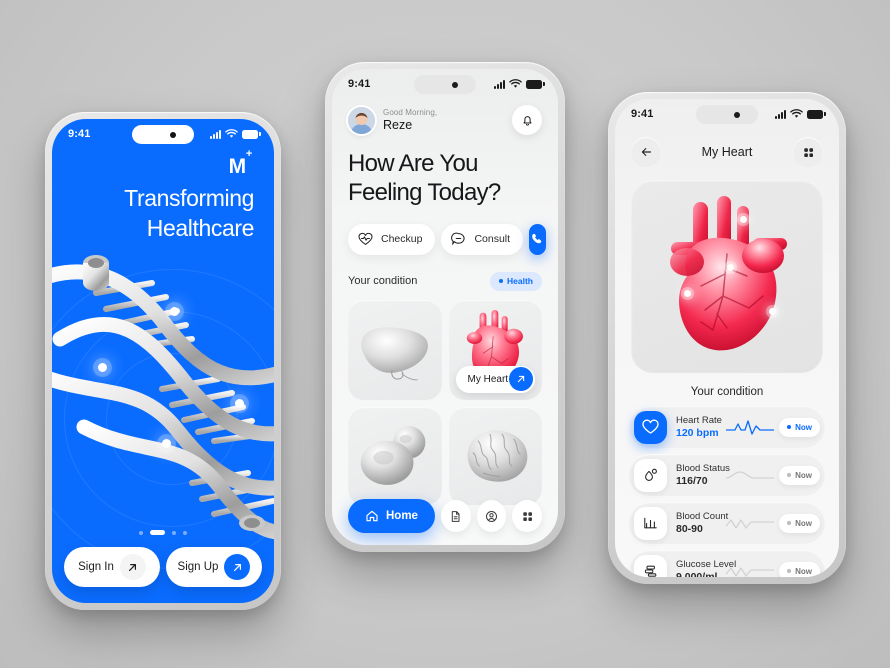 The width and height of the screenshot is (890, 668). Describe the element at coordinates (398, 125) in the screenshot. I see `user-name: Reze` at that location.